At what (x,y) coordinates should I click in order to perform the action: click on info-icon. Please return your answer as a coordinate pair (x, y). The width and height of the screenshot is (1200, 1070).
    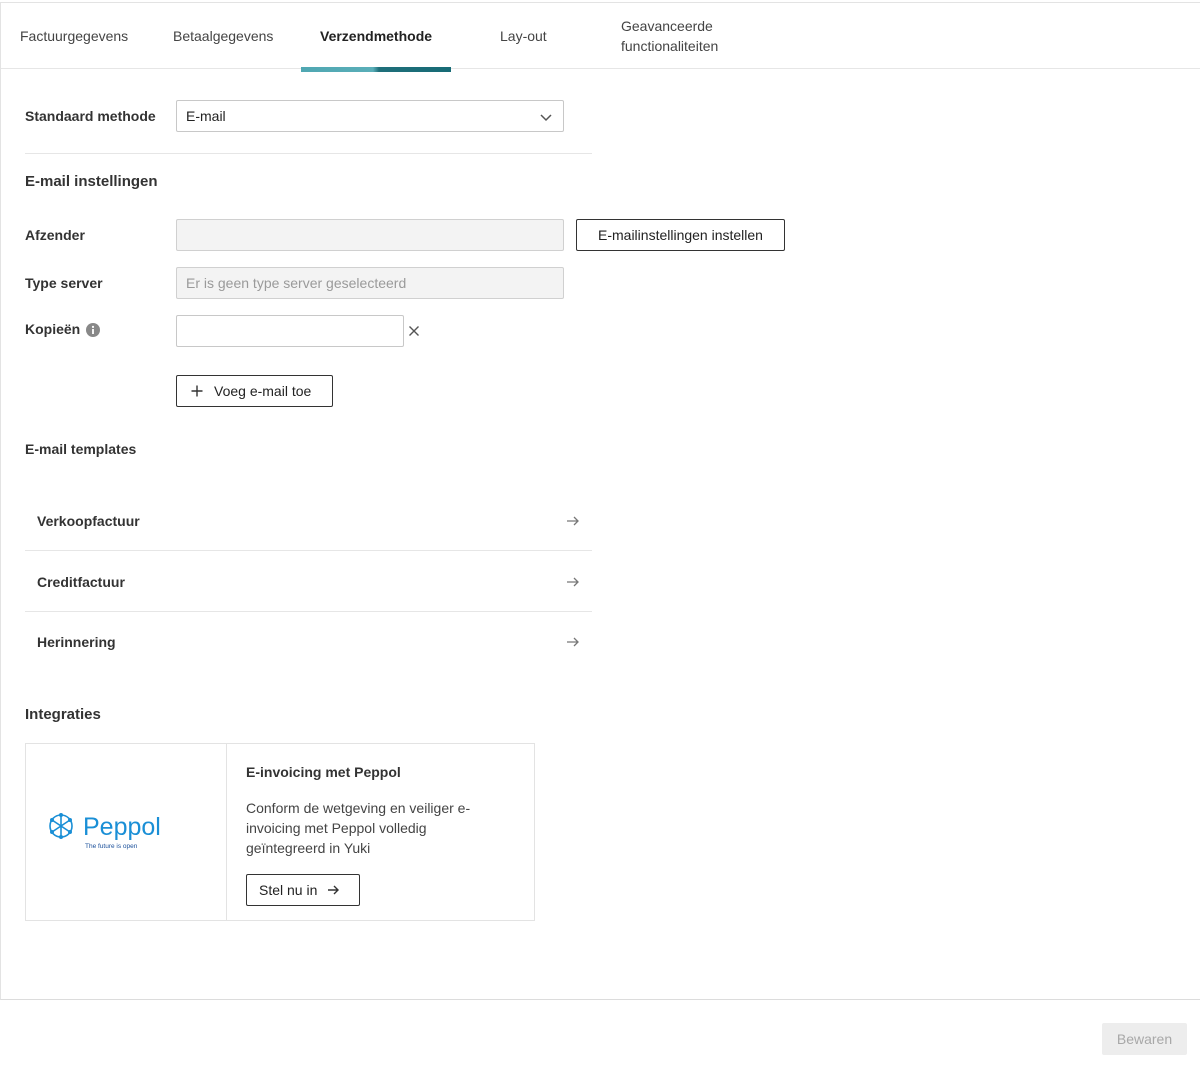
    Looking at the image, I should click on (93, 330).